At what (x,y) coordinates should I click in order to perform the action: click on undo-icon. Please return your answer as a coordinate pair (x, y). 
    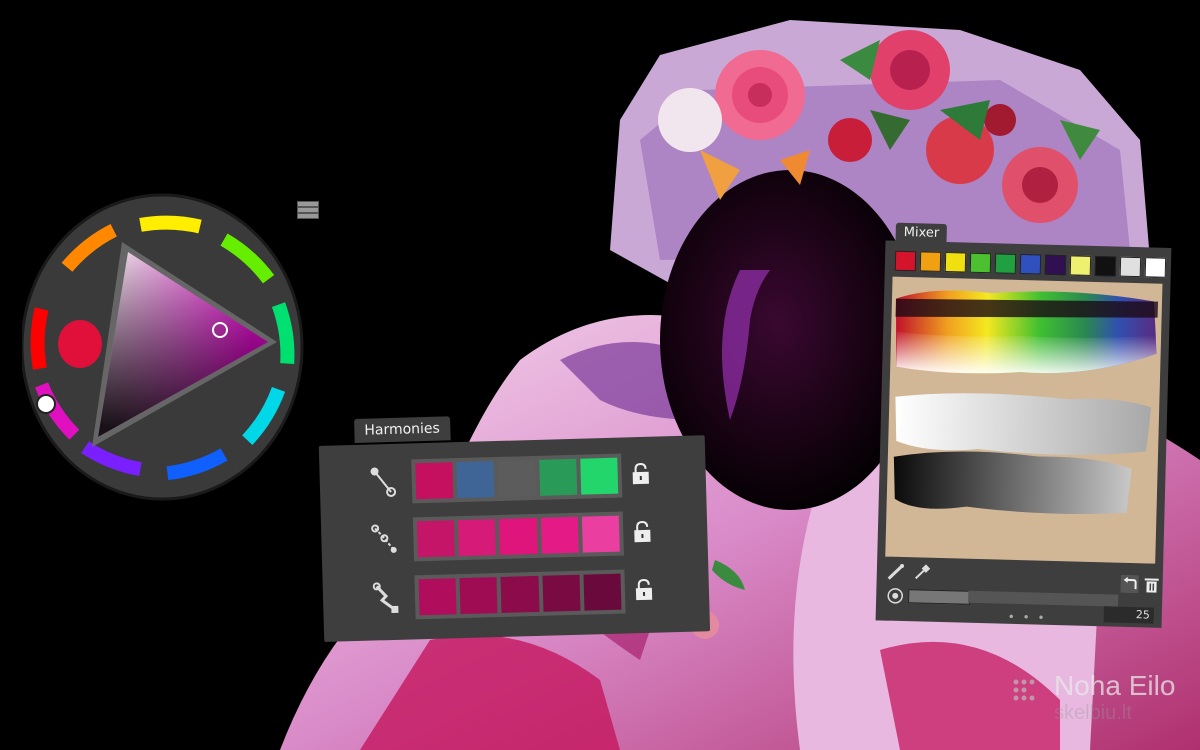
    Looking at the image, I should click on (1129, 584).